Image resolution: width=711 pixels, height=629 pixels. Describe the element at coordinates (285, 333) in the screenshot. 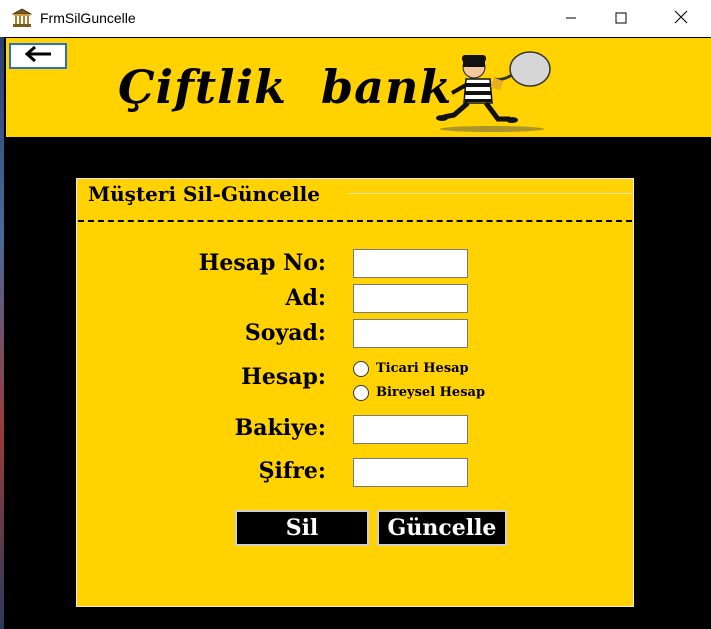

I see `soyad-label: Soyad:` at that location.